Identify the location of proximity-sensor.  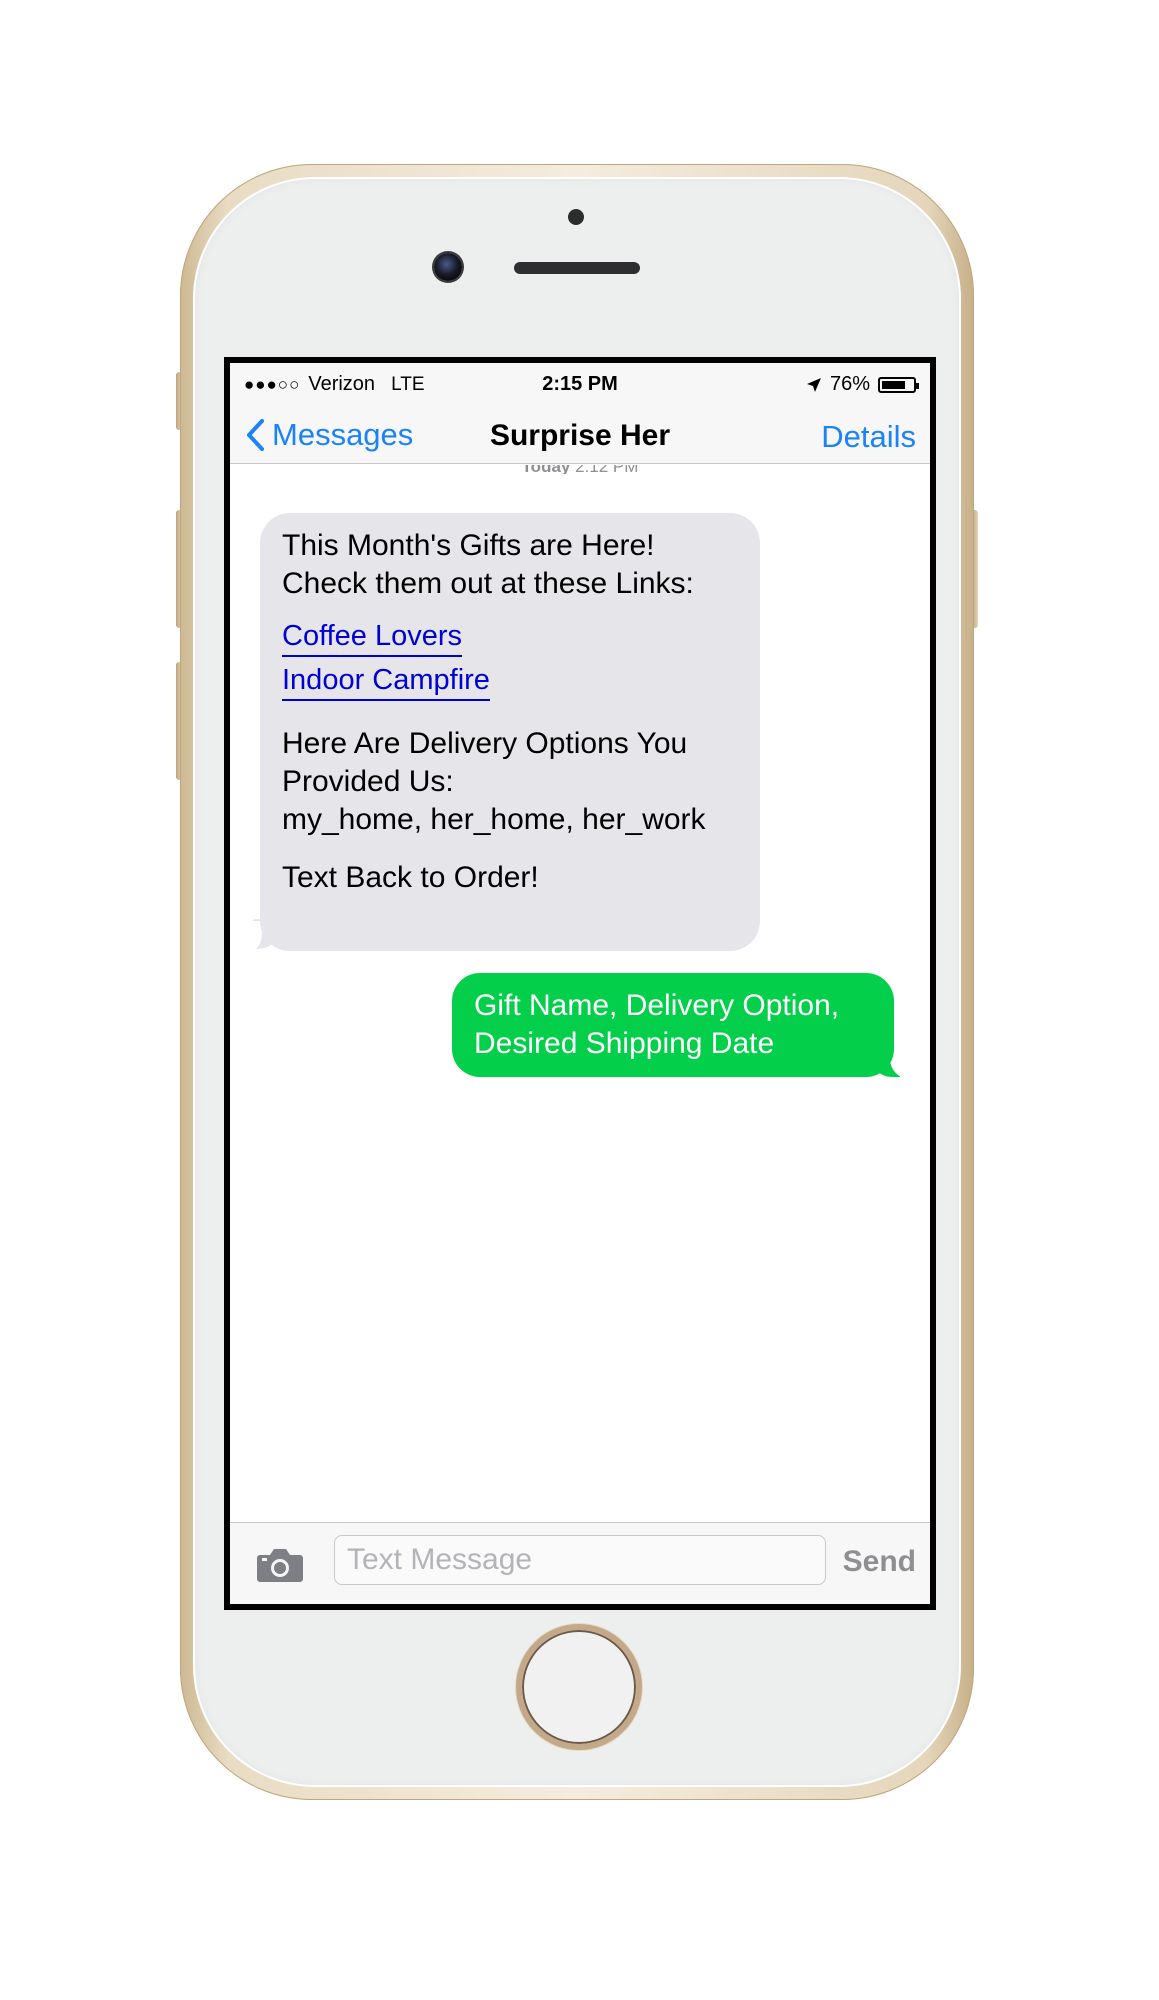
(576, 217).